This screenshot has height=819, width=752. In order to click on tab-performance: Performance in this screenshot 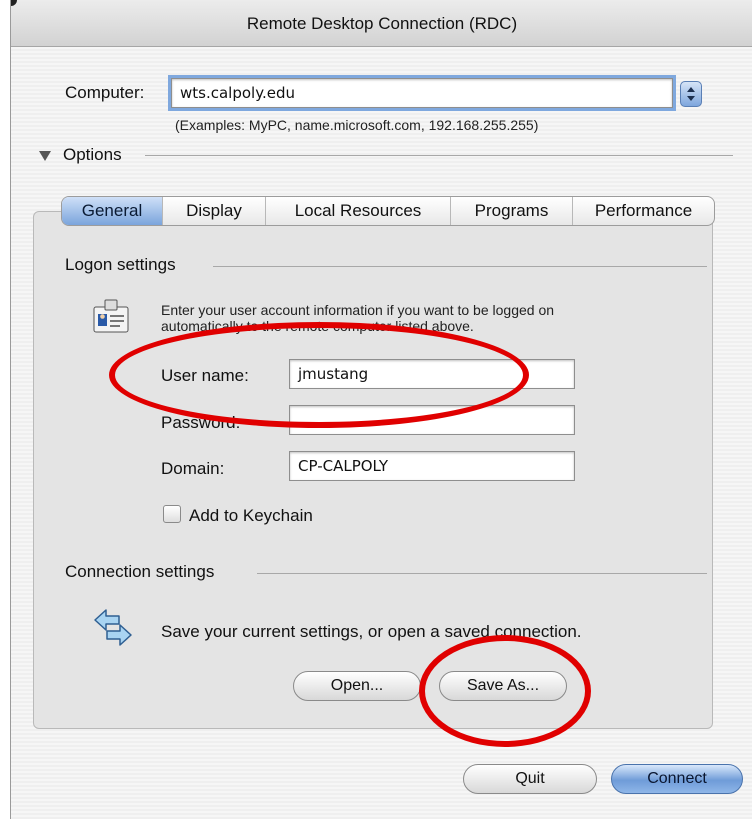, I will do `click(643, 211)`.